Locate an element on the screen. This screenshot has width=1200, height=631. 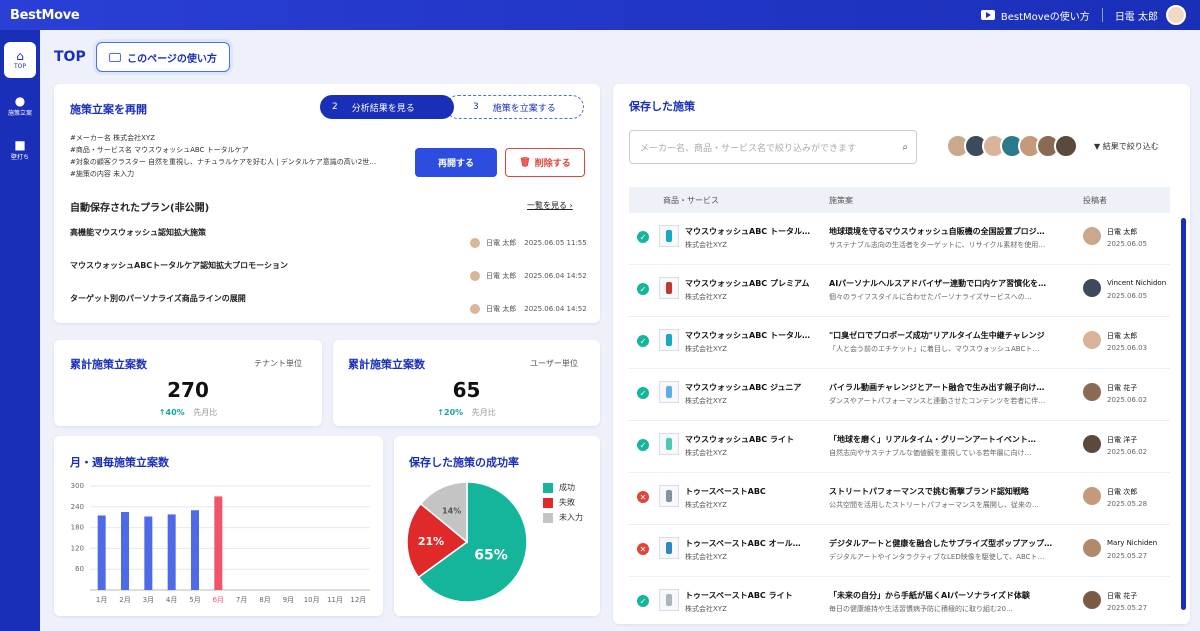
stat-change-value: ↑20% is located at coordinates (450, 412).